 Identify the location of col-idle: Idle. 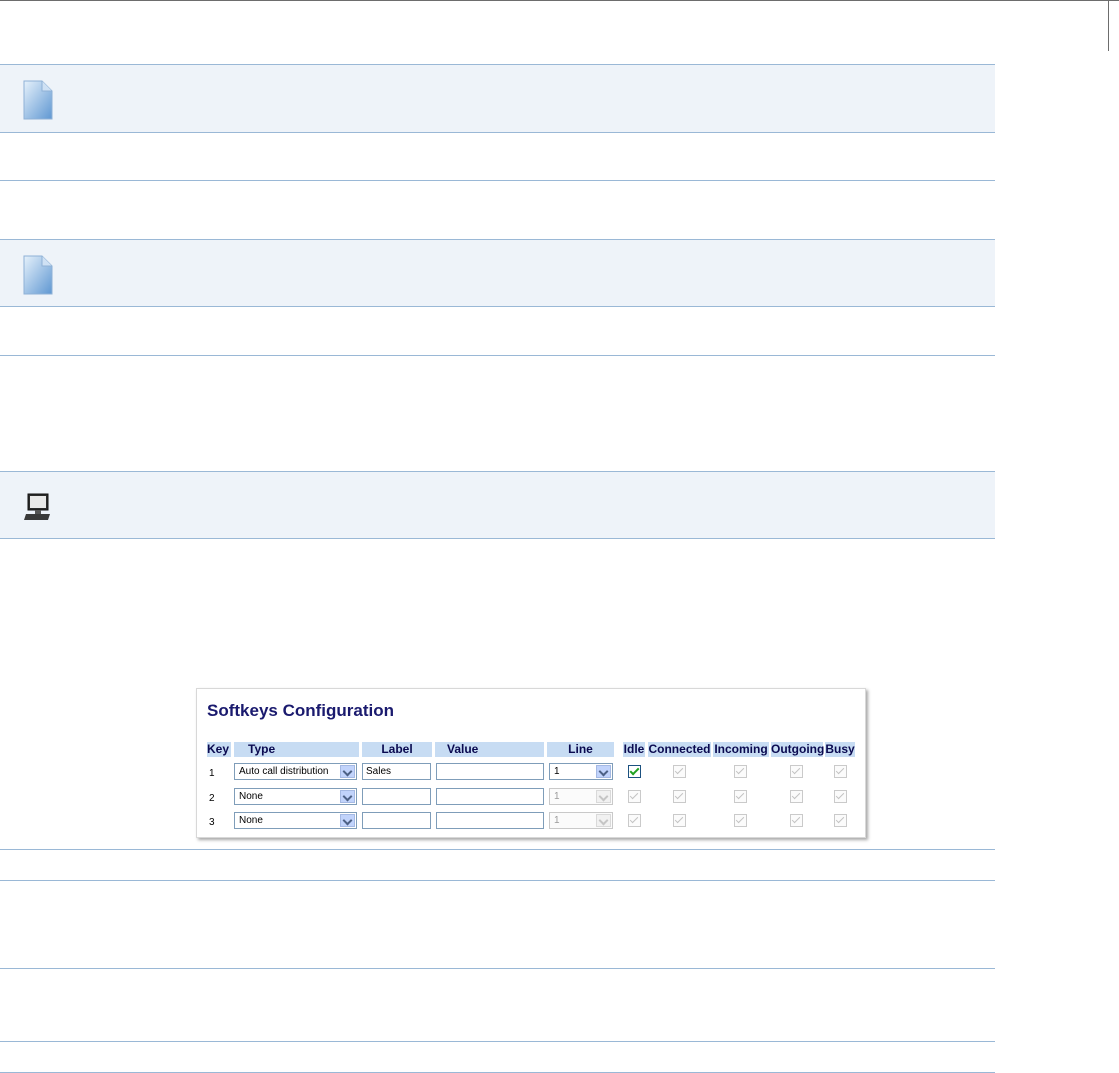
(634, 749).